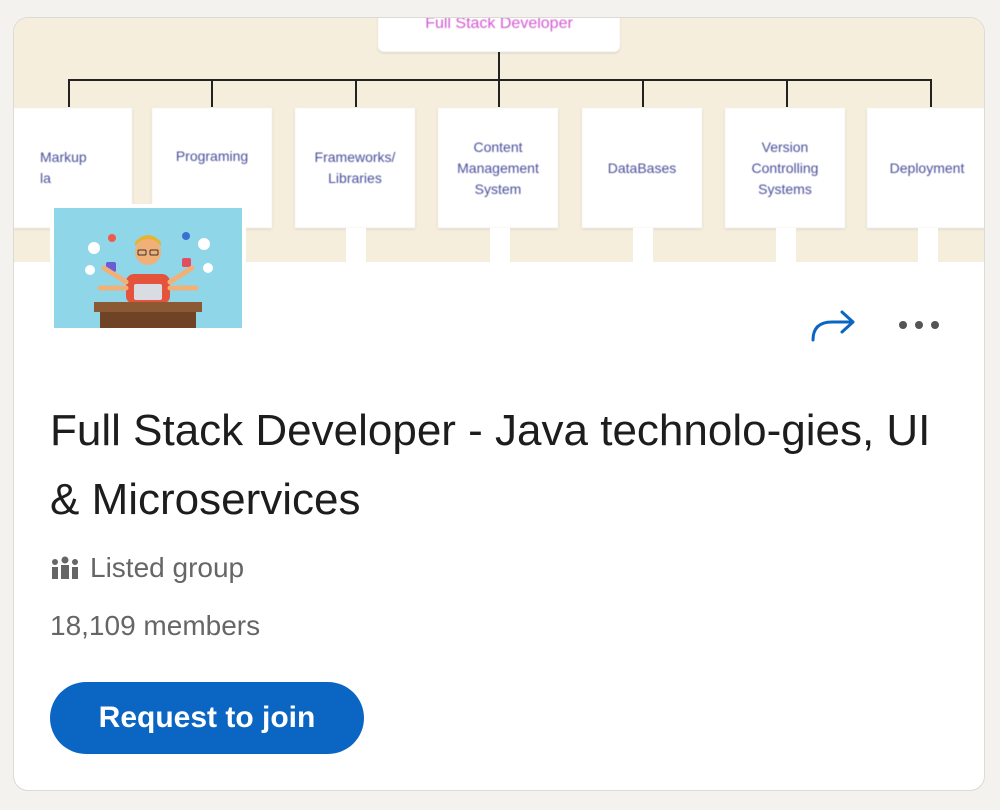  I want to click on developer-illustration, so click(148, 268).